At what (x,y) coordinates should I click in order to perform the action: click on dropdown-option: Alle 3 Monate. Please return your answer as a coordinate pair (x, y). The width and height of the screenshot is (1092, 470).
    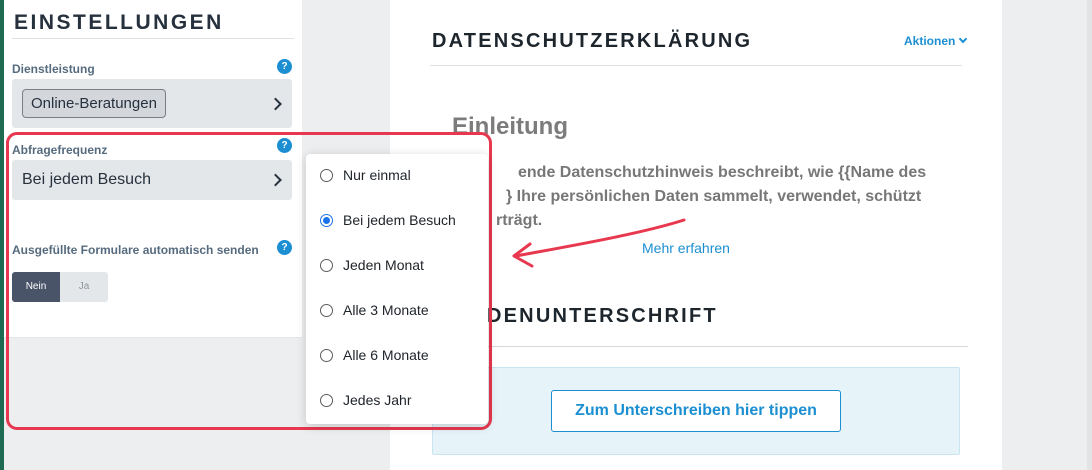
    Looking at the image, I should click on (374, 310).